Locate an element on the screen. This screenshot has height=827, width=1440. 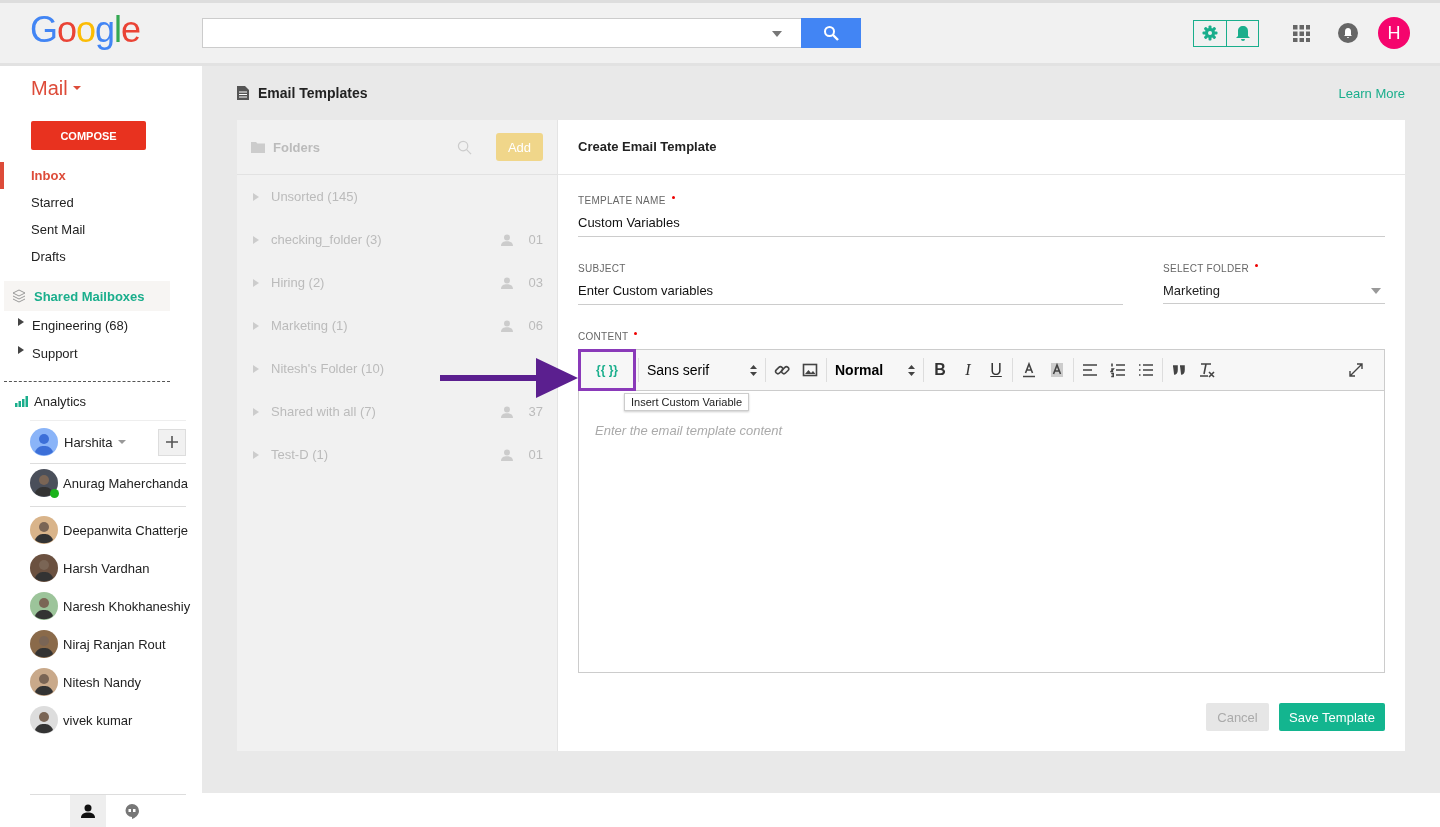
contact-name: vivek kumar is located at coordinates (98, 720).